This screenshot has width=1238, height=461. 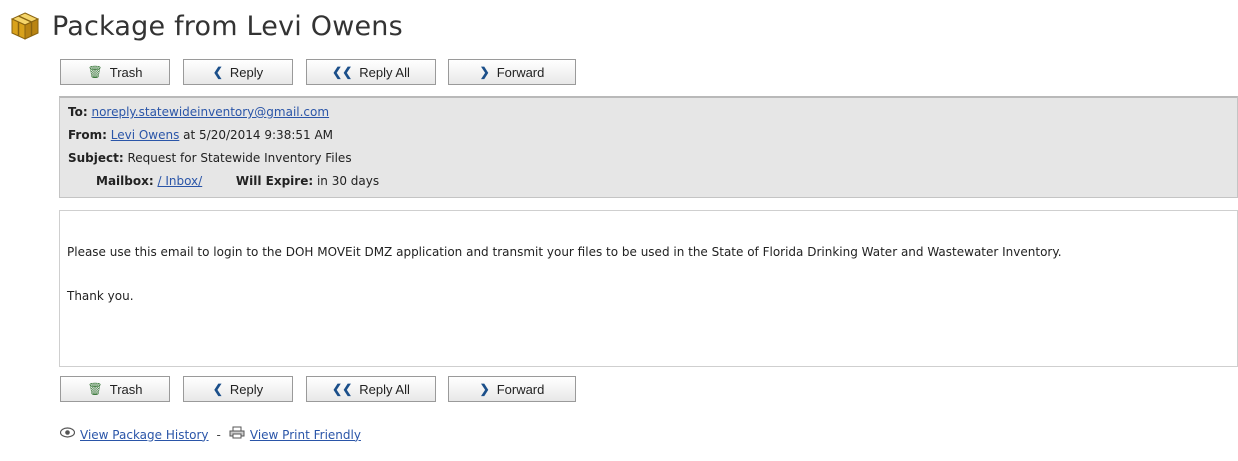 What do you see at coordinates (144, 435) in the screenshot?
I see `view-package-history-link: View Package History` at bounding box center [144, 435].